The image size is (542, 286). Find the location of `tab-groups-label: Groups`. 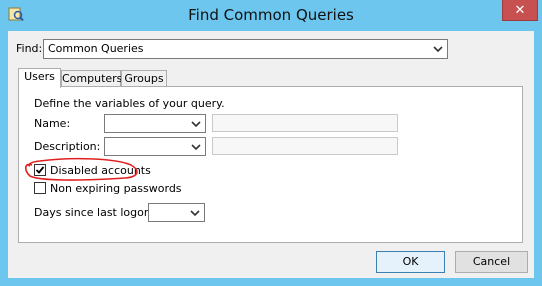

tab-groups-label: Groups is located at coordinates (144, 78).